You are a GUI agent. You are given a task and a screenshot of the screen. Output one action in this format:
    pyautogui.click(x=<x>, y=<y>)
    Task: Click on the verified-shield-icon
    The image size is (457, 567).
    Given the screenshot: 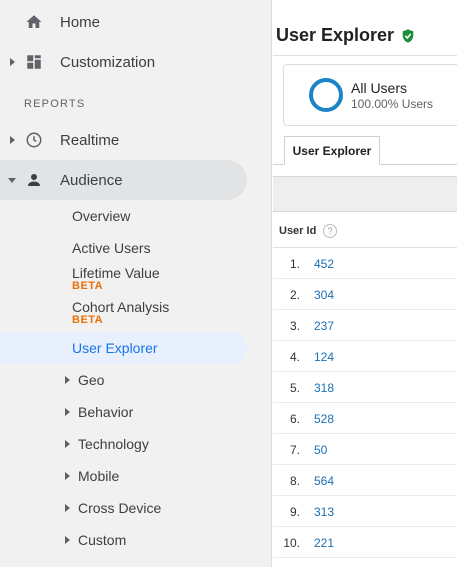 What is the action you would take?
    pyautogui.click(x=408, y=36)
    